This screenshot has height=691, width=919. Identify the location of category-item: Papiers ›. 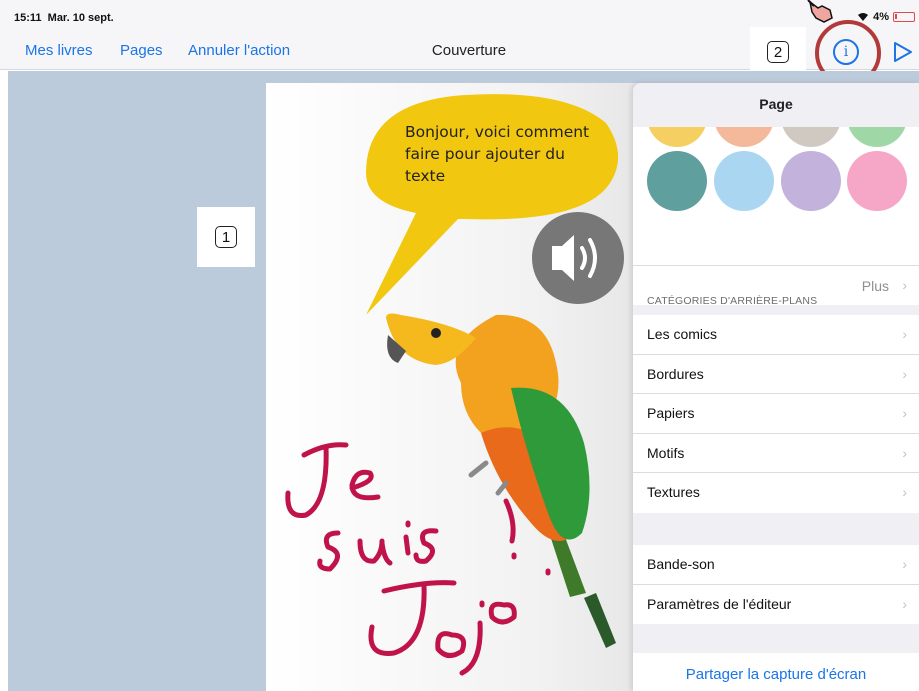
(776, 414).